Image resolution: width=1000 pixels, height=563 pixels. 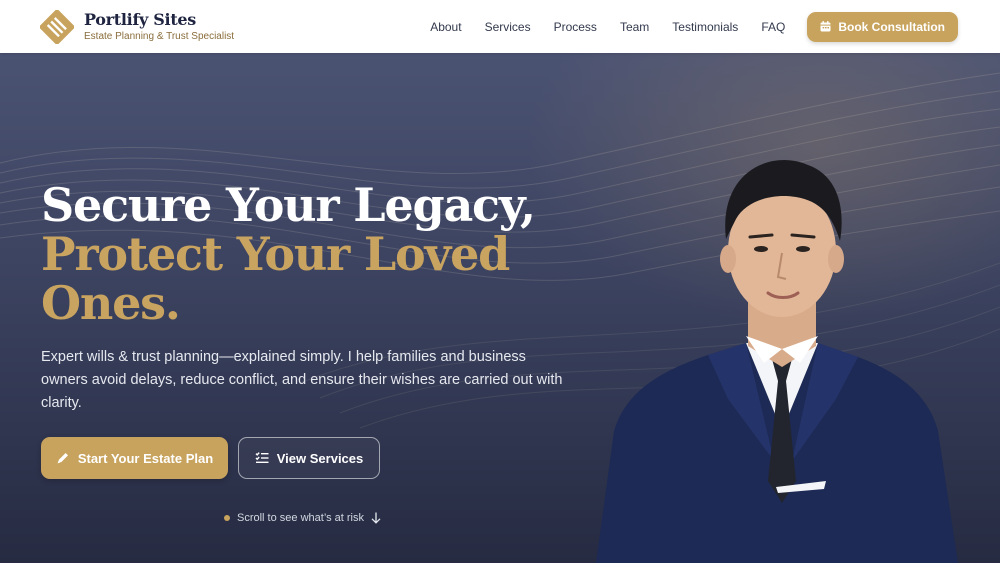 What do you see at coordinates (320, 458) in the screenshot?
I see `view-services-label: View Services` at bounding box center [320, 458].